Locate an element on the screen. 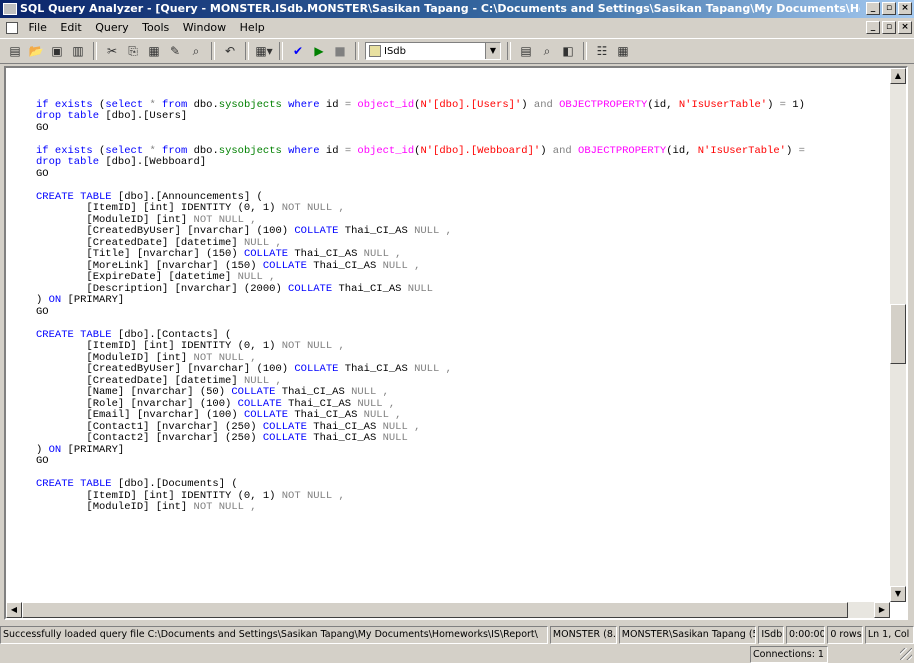 Image resolution: width=914 pixels, height=663 pixels. vertical-scroll-thumb is located at coordinates (898, 334).